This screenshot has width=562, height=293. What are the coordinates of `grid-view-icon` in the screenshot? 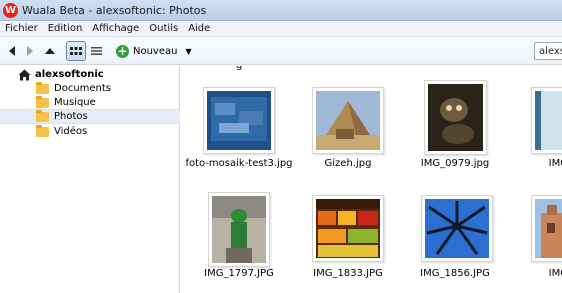 It's located at (76, 51).